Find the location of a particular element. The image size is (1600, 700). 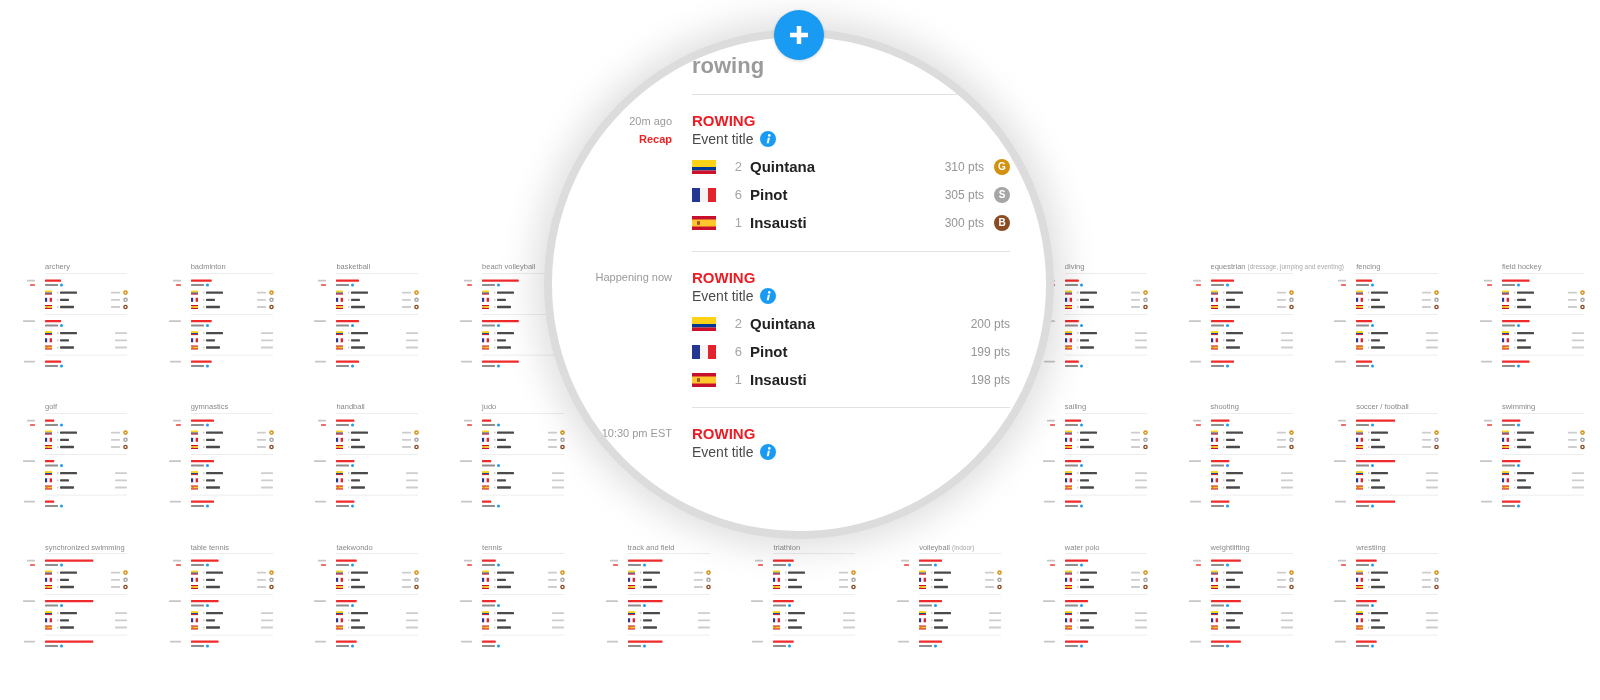

athlete-points: 200 pts is located at coordinates (990, 324).